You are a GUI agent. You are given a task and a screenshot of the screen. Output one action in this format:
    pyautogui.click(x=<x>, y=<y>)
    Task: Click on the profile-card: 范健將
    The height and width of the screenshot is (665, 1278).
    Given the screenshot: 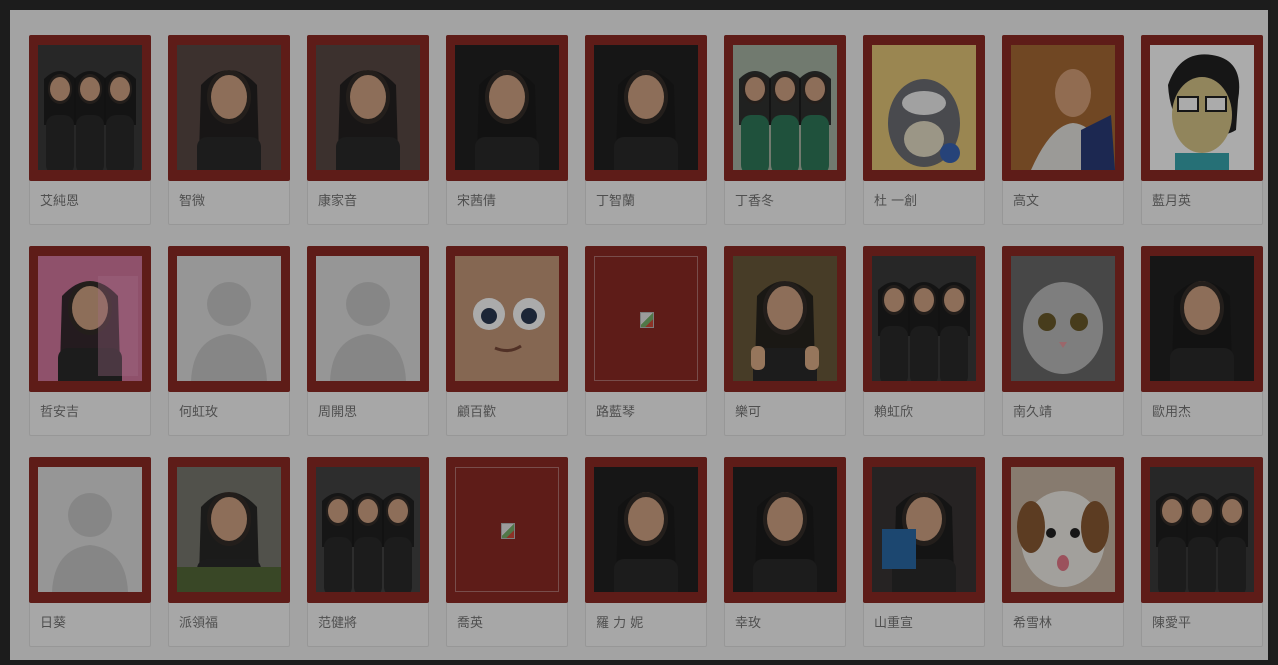 What is the action you would take?
    pyautogui.click(x=368, y=552)
    